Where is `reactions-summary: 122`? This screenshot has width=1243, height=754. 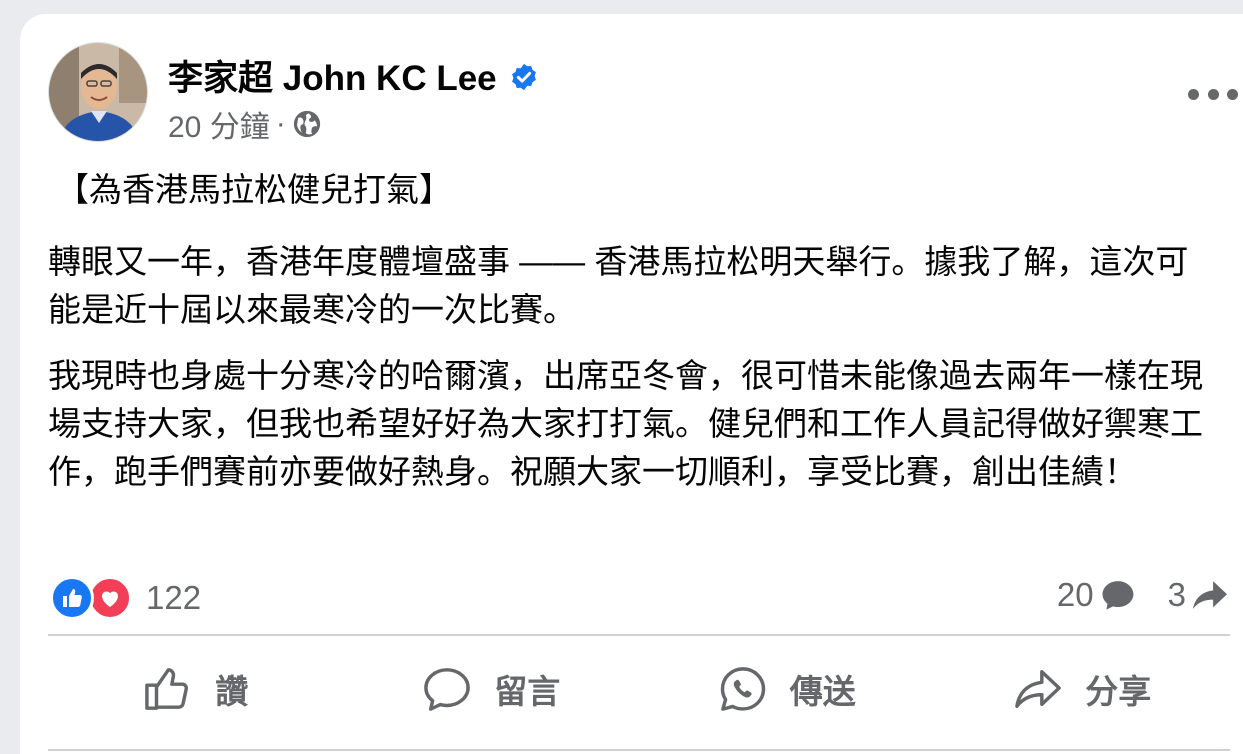
reactions-summary: 122 is located at coordinates (125, 598).